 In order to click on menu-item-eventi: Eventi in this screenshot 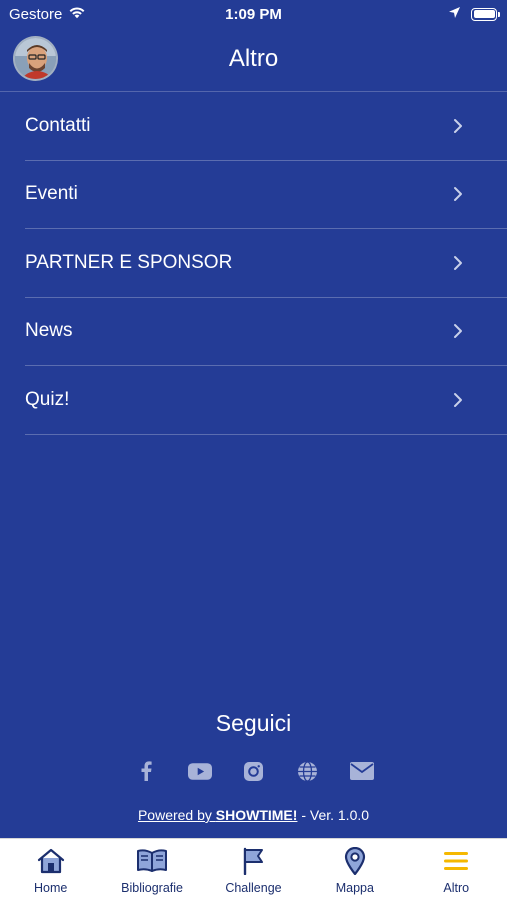, I will do `click(266, 195)`.